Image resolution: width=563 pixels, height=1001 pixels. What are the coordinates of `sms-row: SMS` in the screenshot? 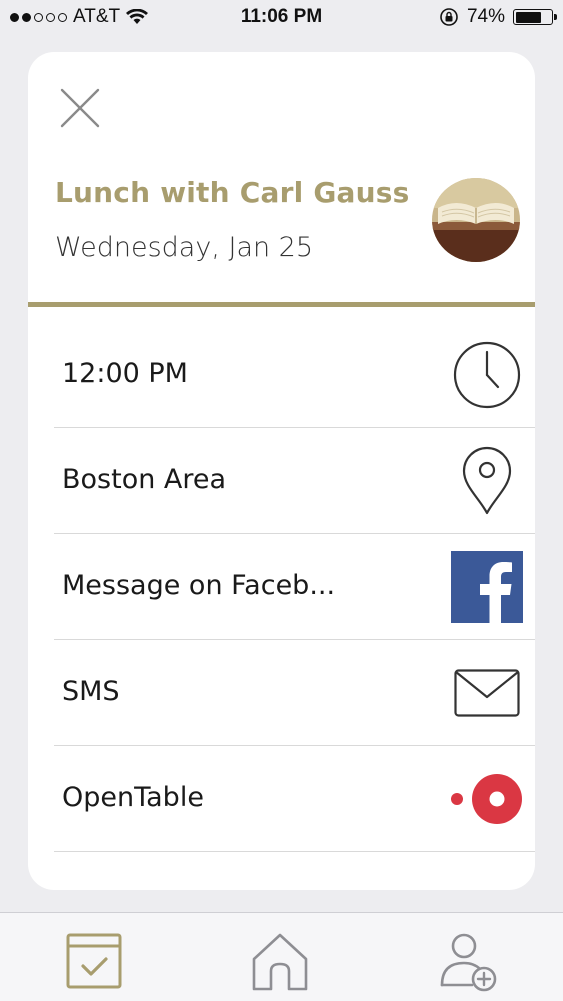 It's located at (294, 693).